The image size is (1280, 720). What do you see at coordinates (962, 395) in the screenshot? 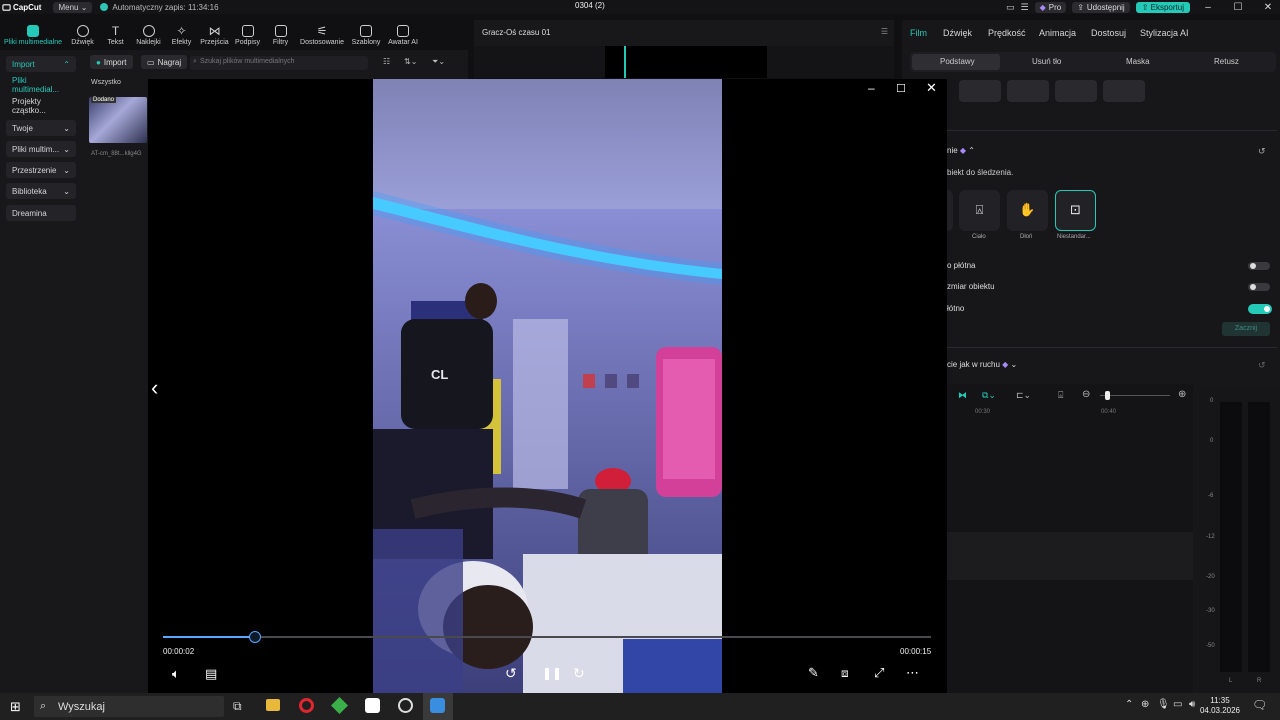
I see `magnet-icon: ⧓` at bounding box center [962, 395].